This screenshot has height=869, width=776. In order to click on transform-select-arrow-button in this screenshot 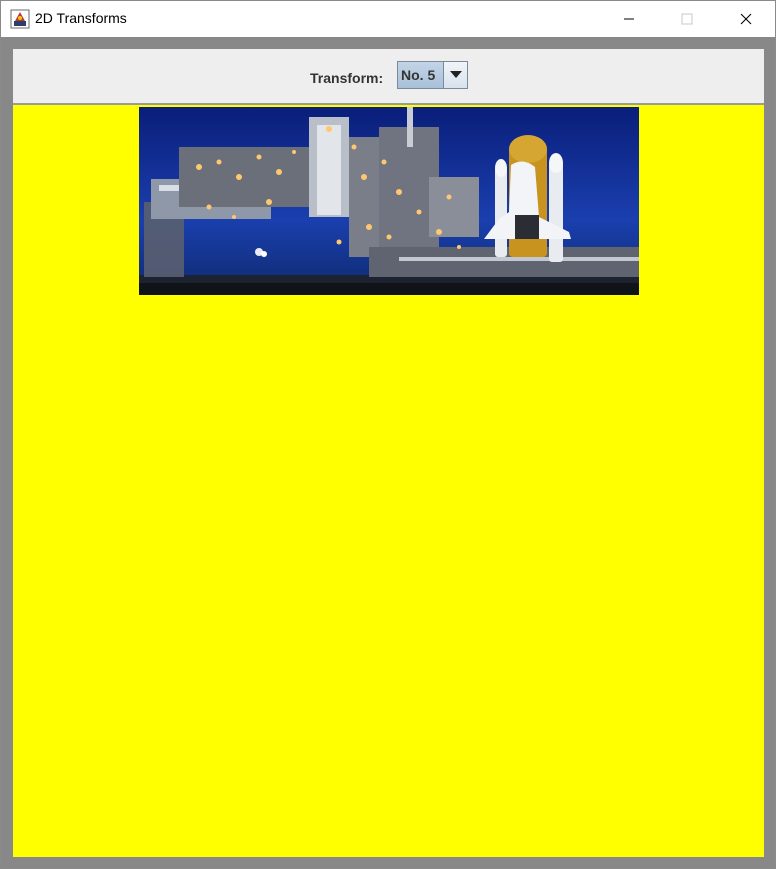, I will do `click(455, 75)`.